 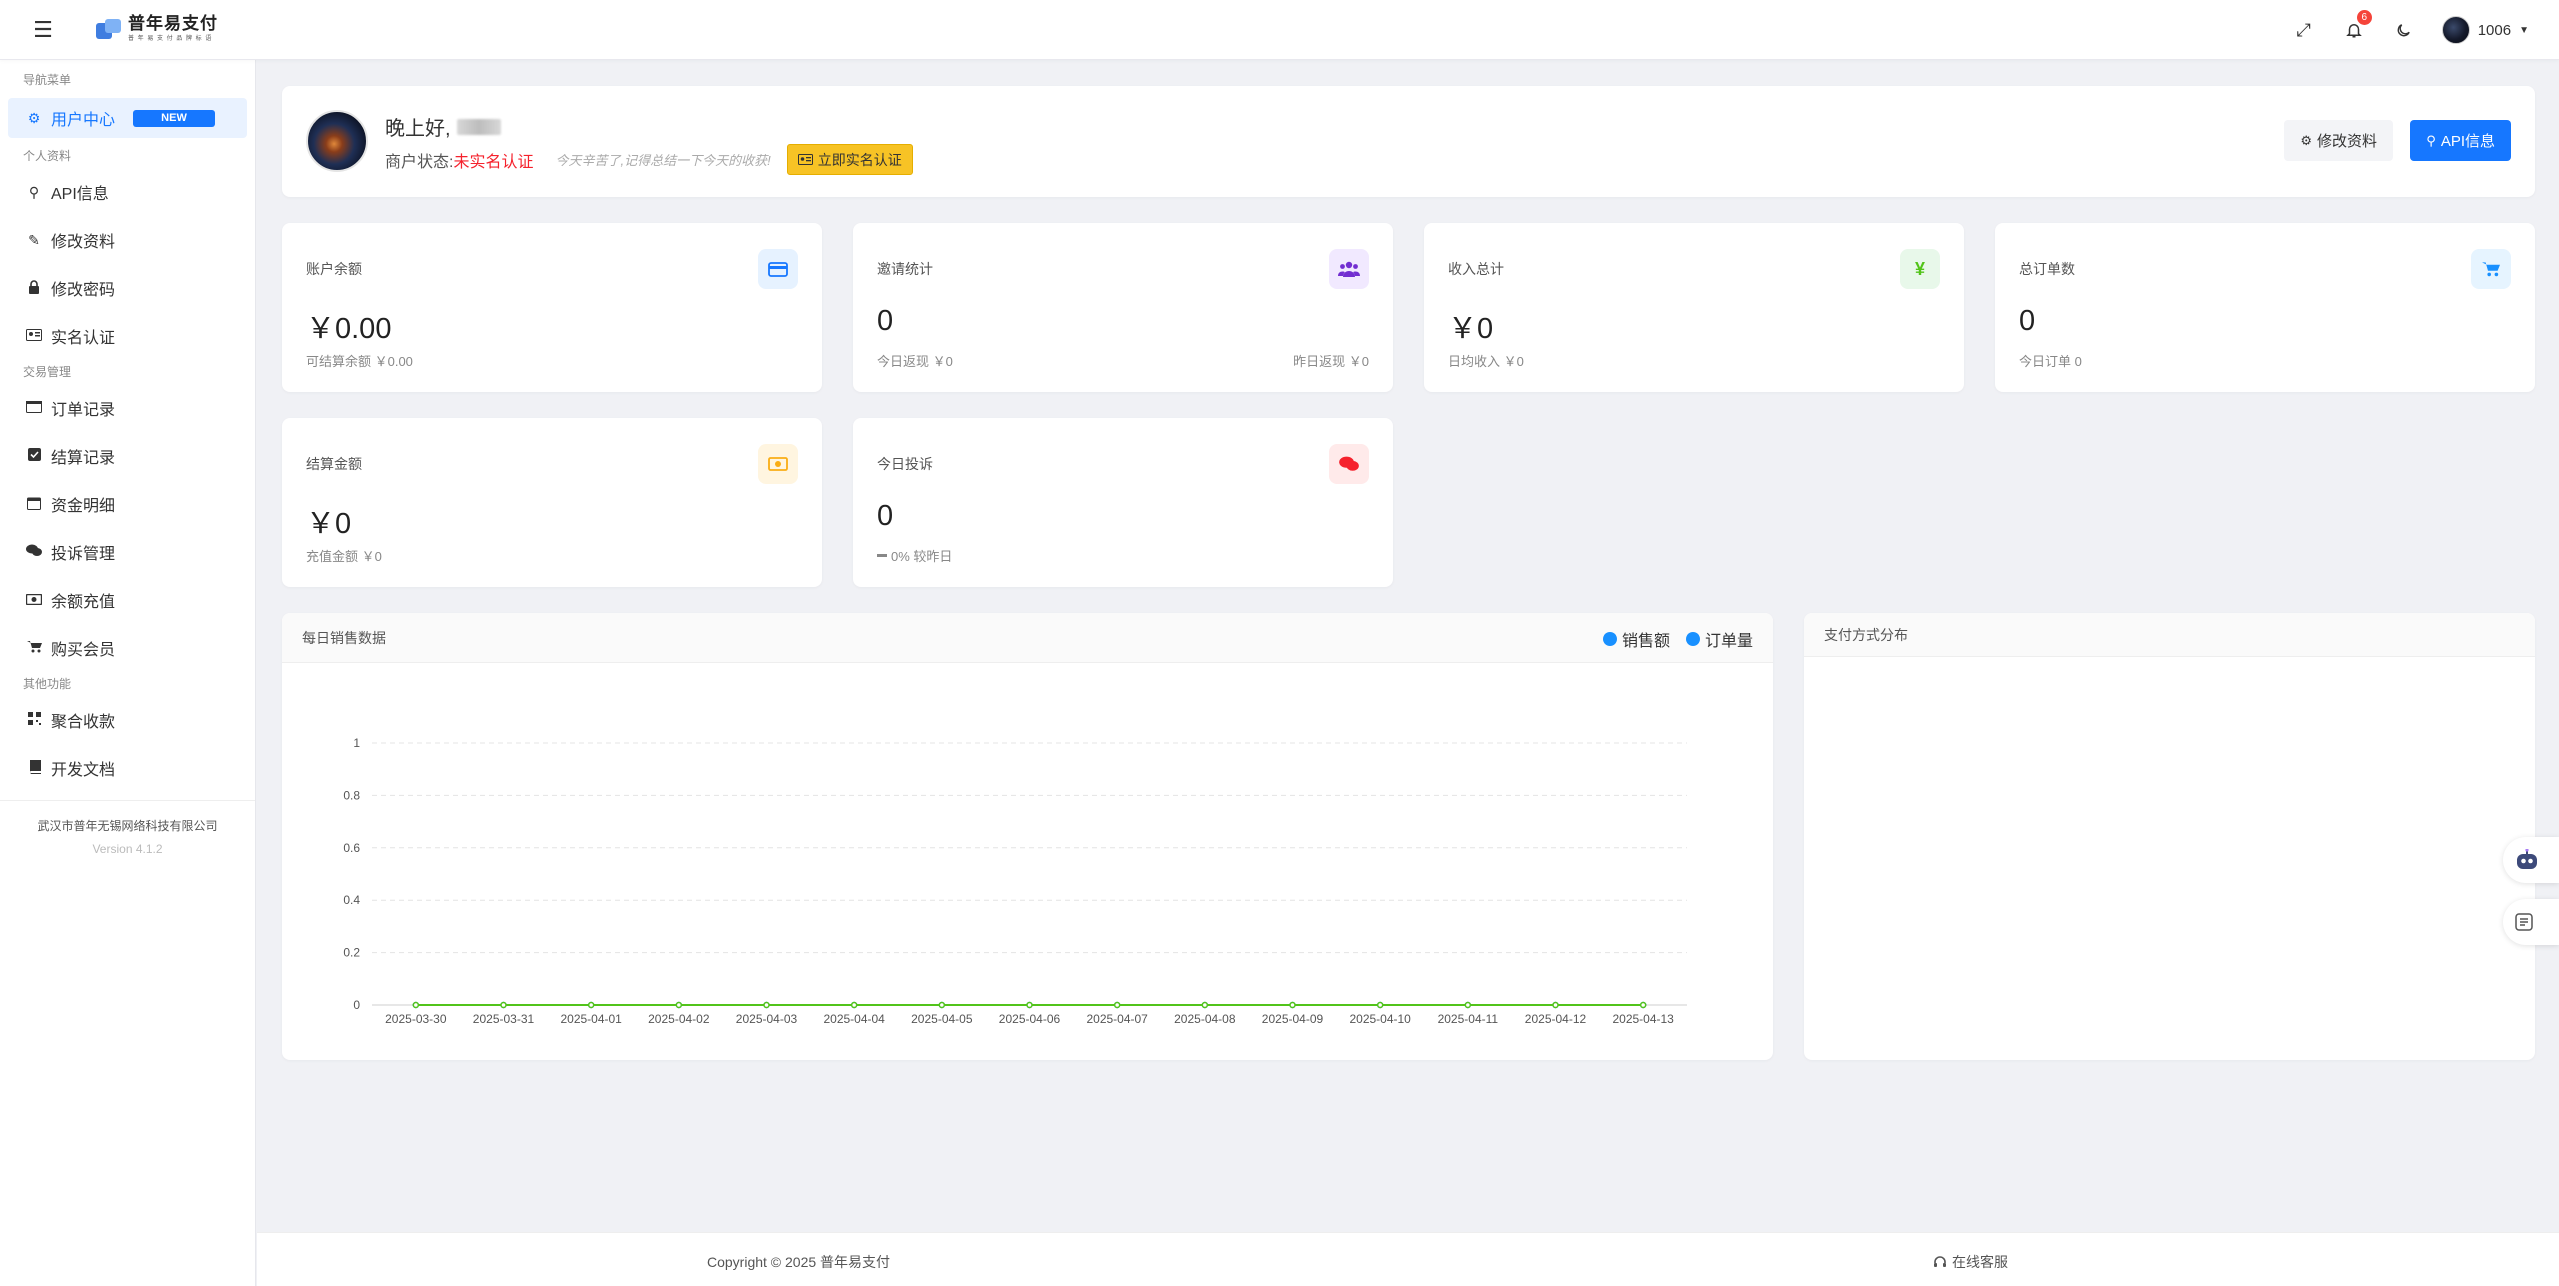 What do you see at coordinates (83, 554) in the screenshot?
I see `sidebar-item-label: 投诉管理` at bounding box center [83, 554].